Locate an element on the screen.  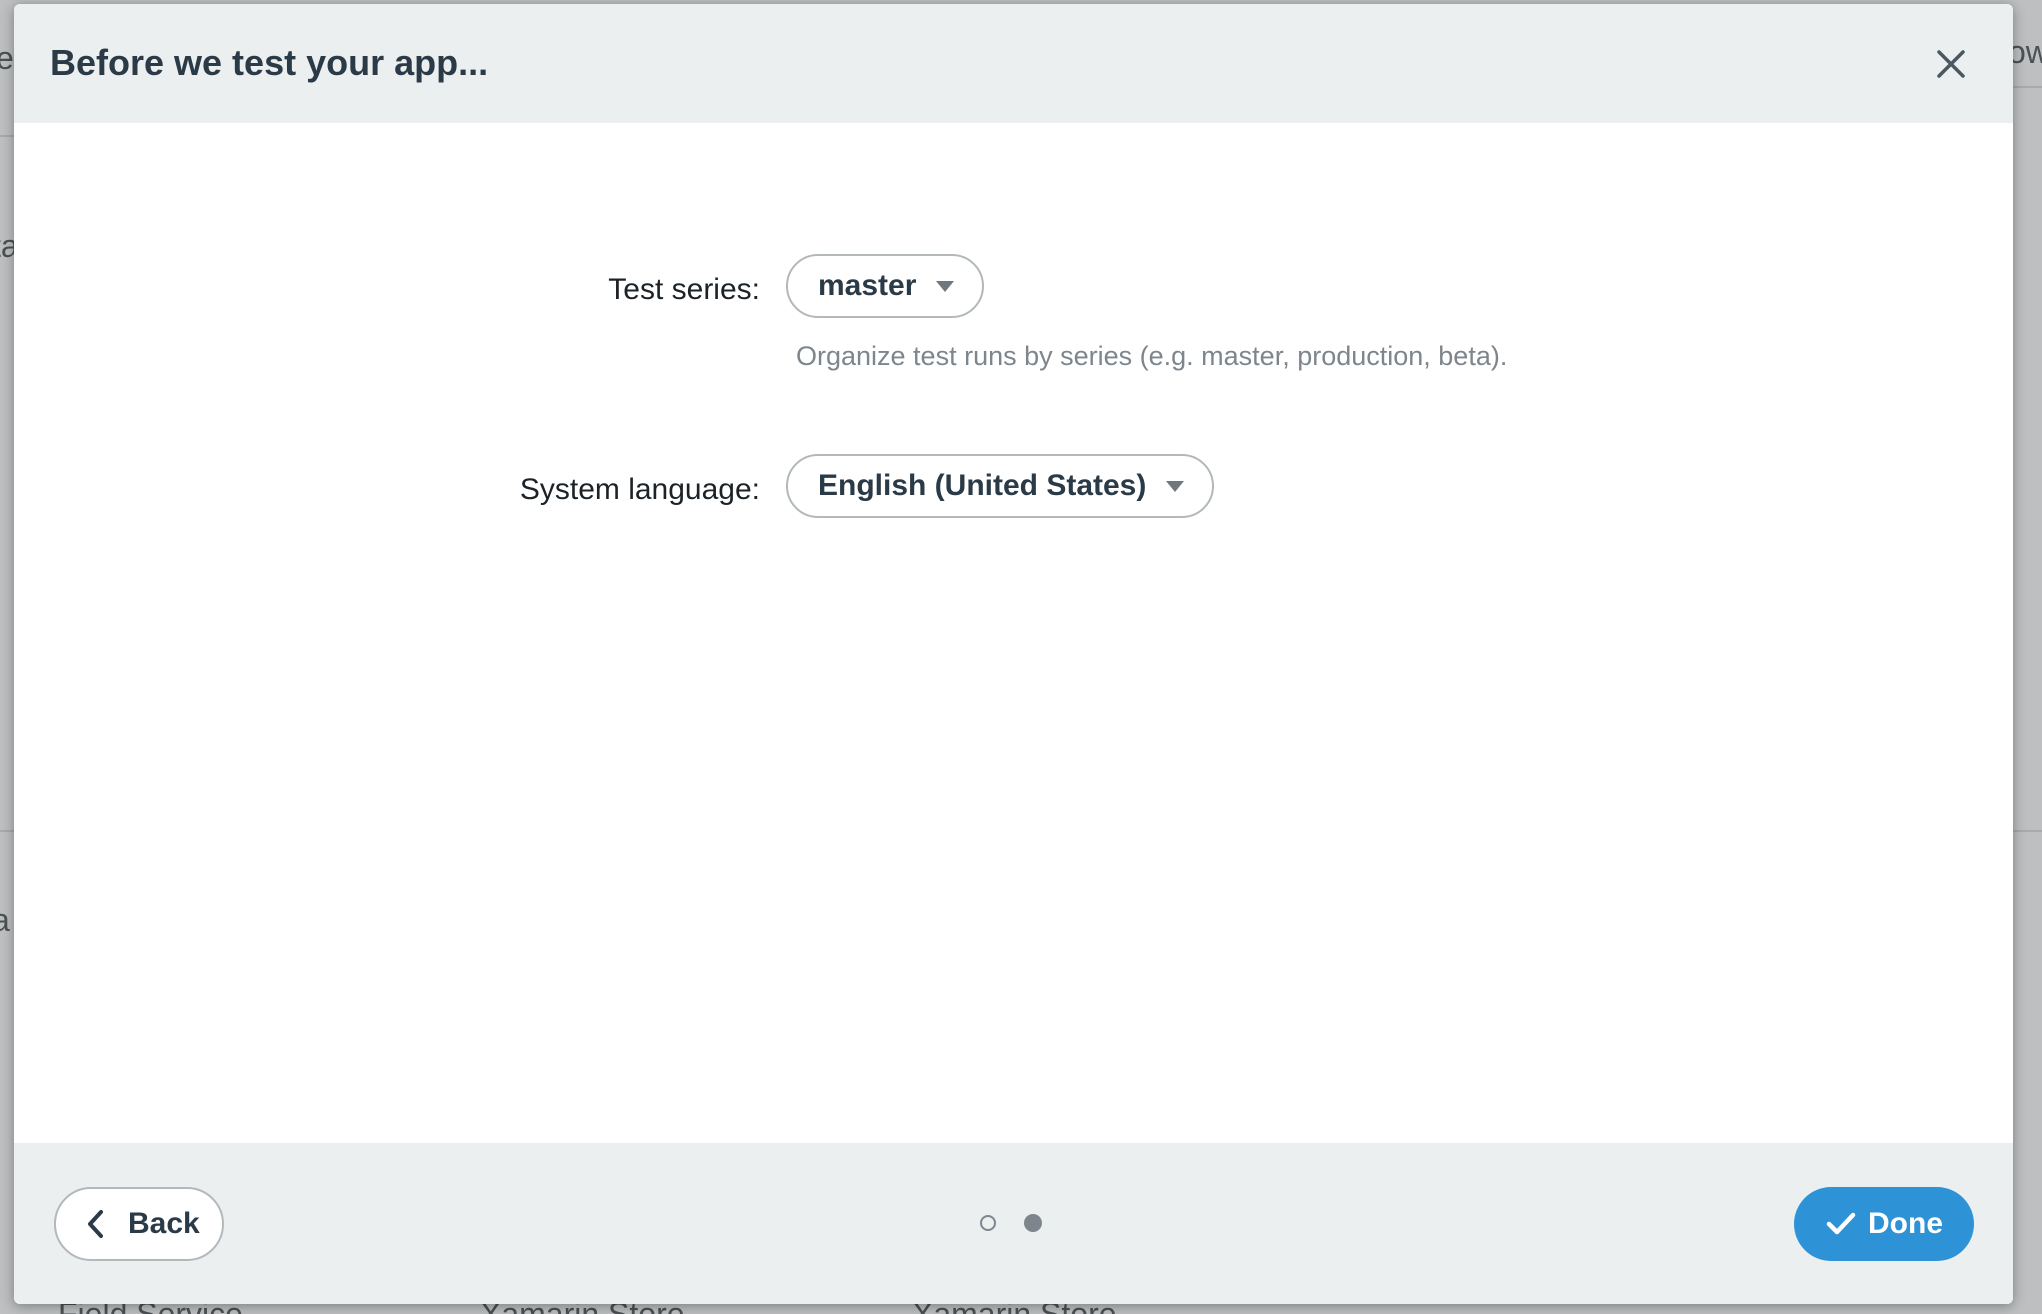
done-button: Done is located at coordinates (1884, 1224).